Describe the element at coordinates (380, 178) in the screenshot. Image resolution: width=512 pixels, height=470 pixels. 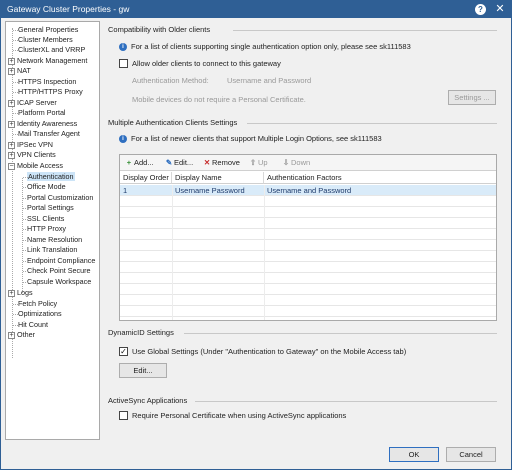
I see `column-header-auth-factors: Authentication Factors` at that location.